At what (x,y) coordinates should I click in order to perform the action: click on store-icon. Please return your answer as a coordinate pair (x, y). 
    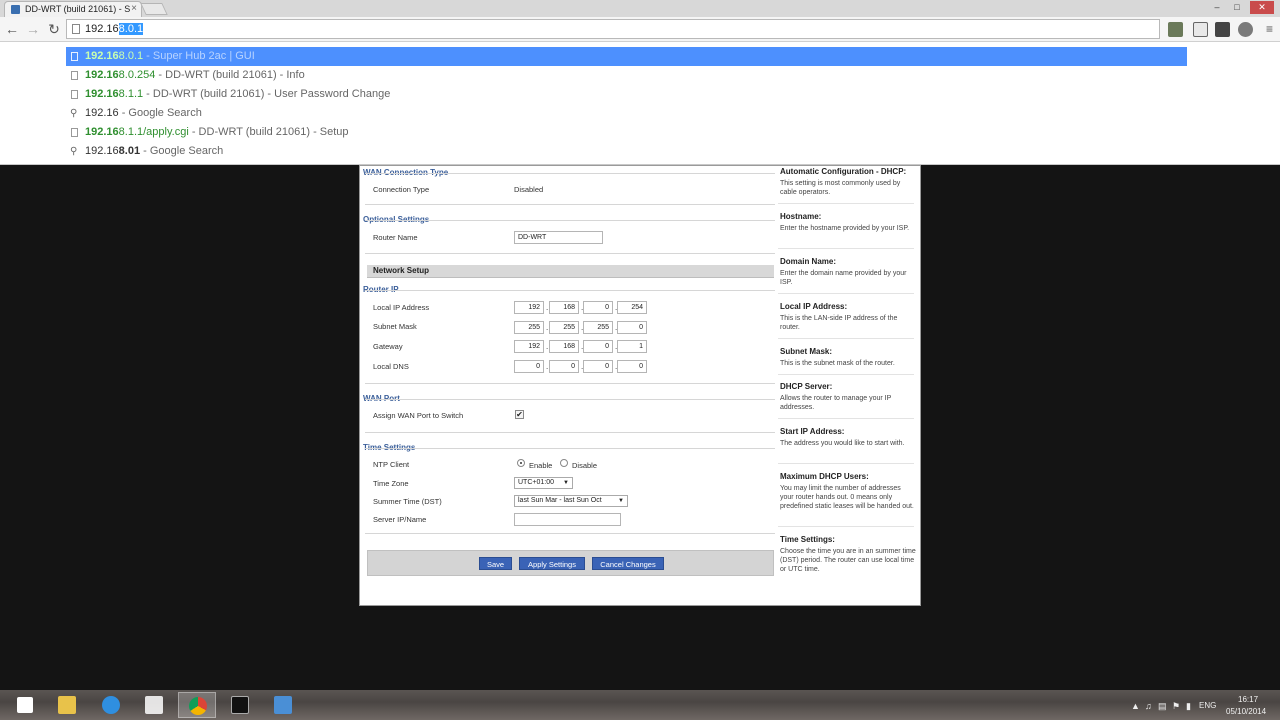
    Looking at the image, I should click on (154, 705).